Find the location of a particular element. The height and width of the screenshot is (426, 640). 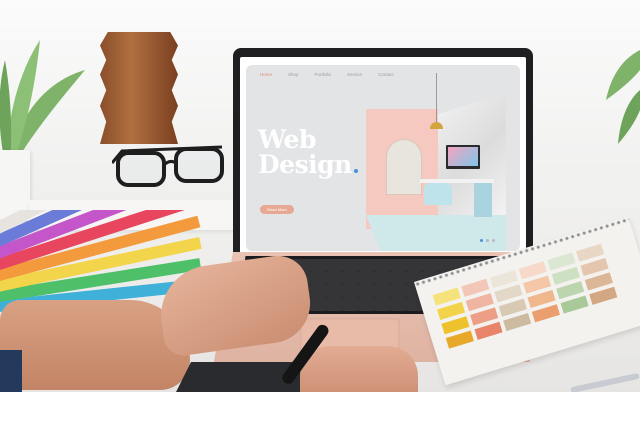

nav-item-home: Home is located at coordinates (266, 74).